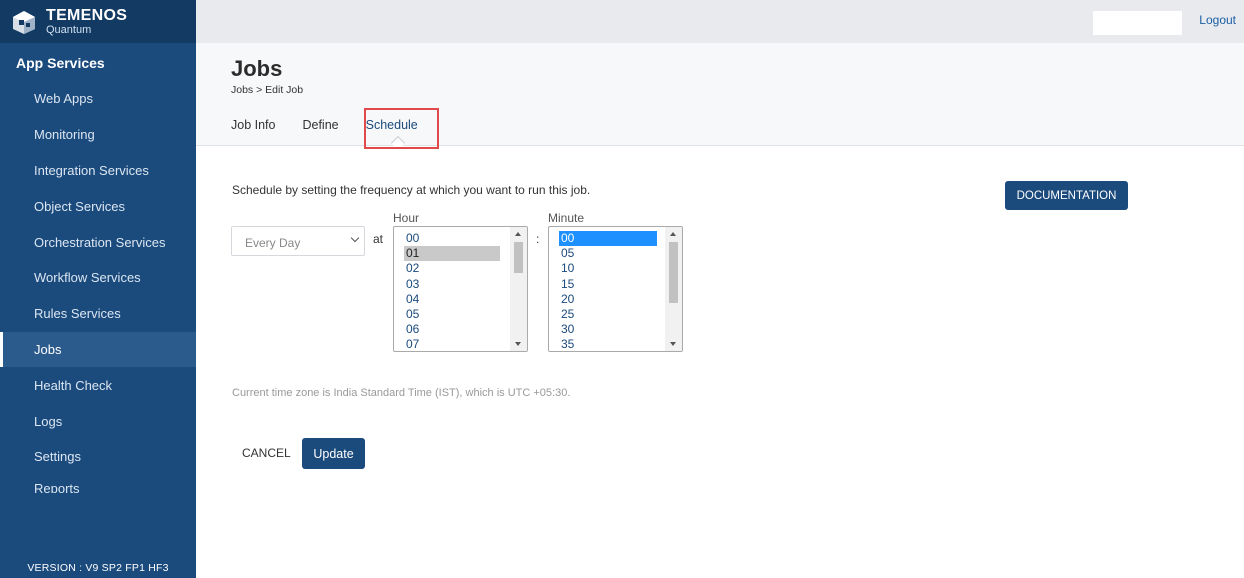  What do you see at coordinates (453, 314) in the screenshot?
I see `hour-option: 05` at bounding box center [453, 314].